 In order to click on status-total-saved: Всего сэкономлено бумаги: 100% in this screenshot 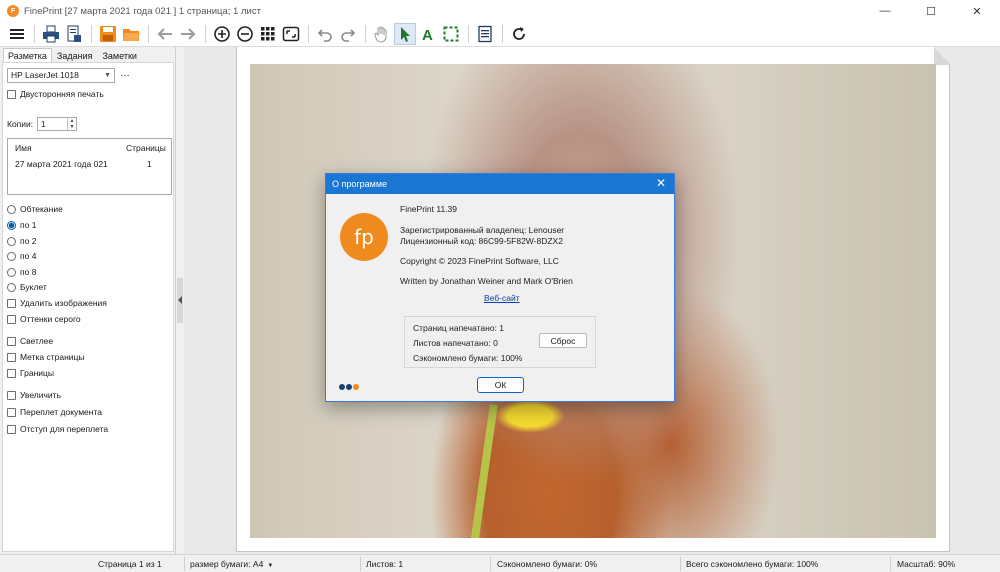, I will do `click(752, 564)`.